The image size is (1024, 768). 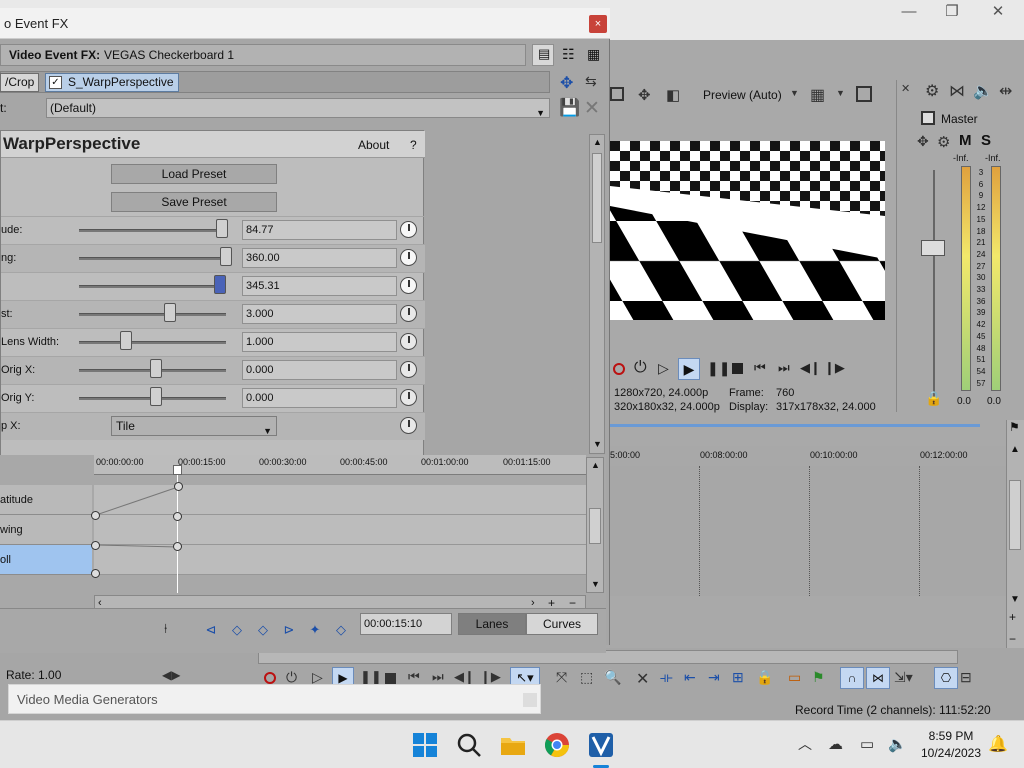 What do you see at coordinates (177, 470) in the screenshot?
I see `playhead-handle` at bounding box center [177, 470].